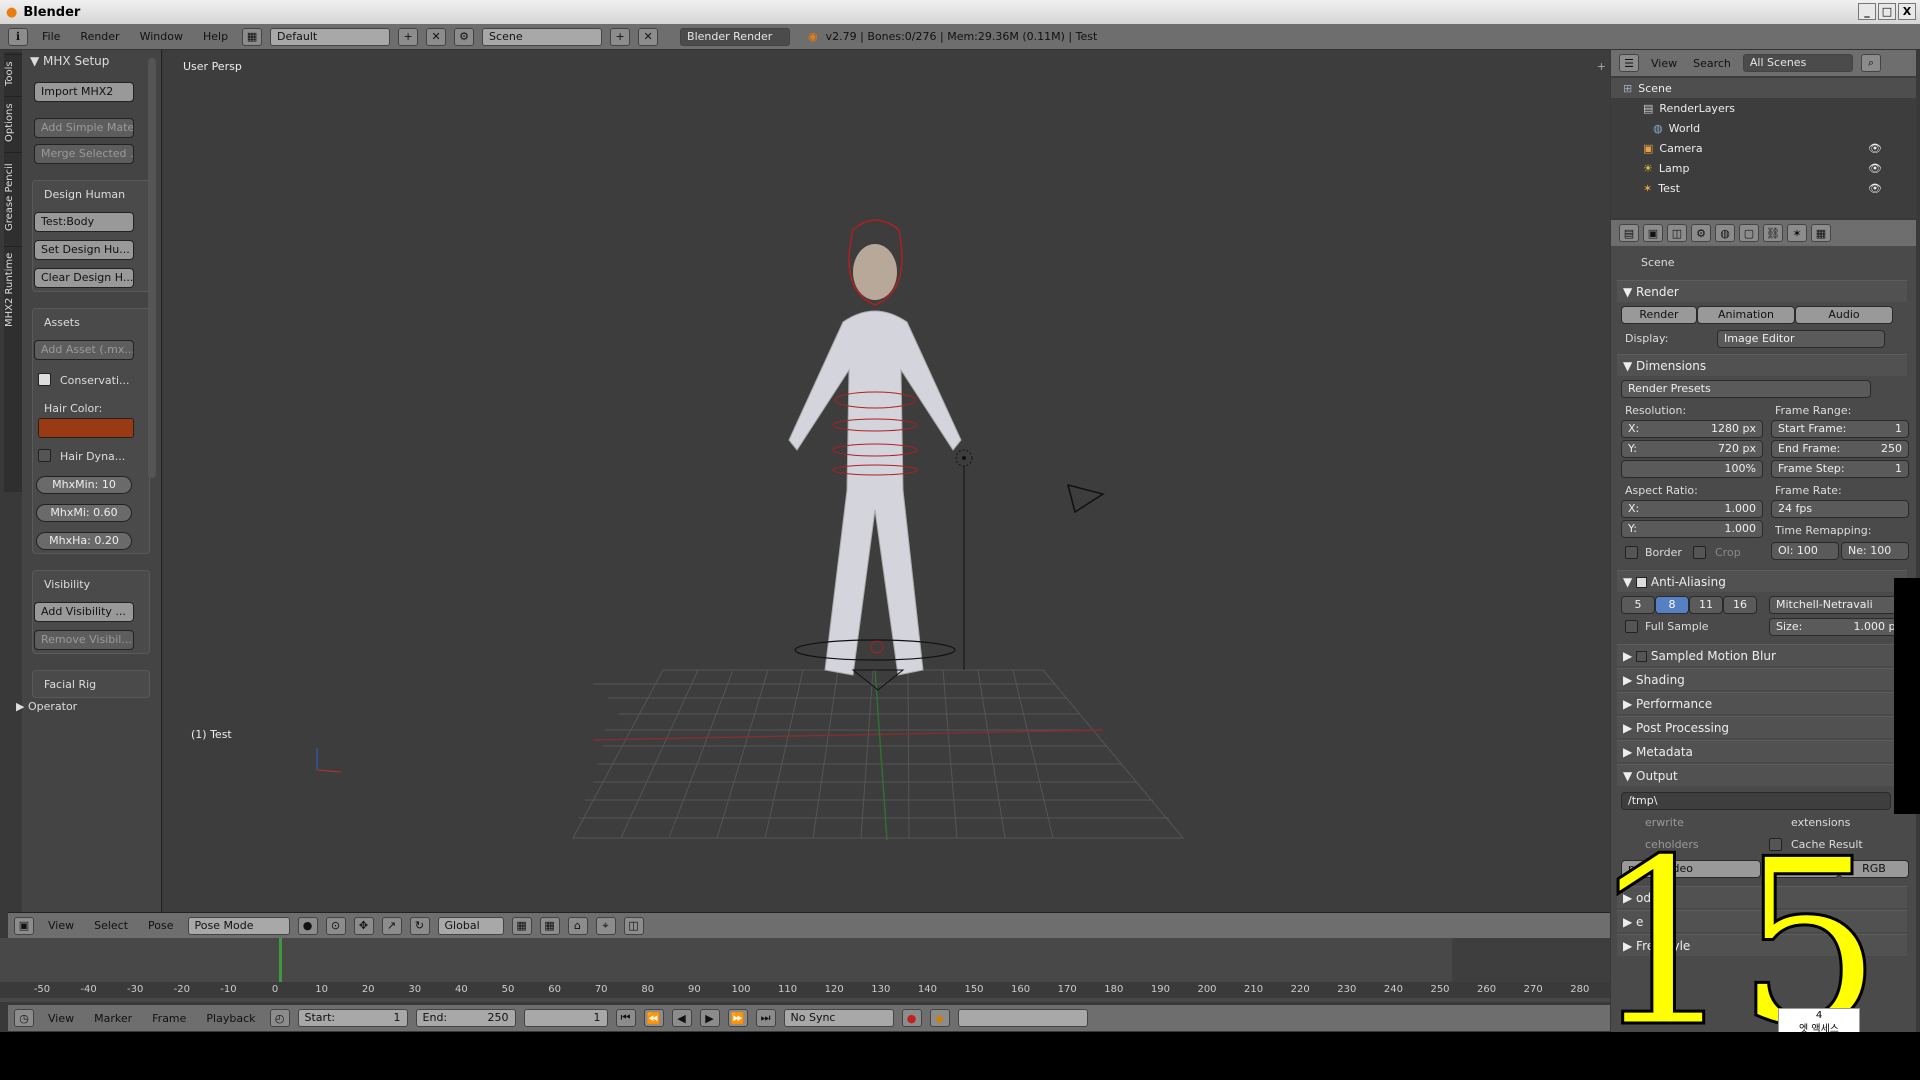 The image size is (1920, 1080). Describe the element at coordinates (352, 1018) in the screenshot. I see `start-frame-field: Start: 1` at that location.